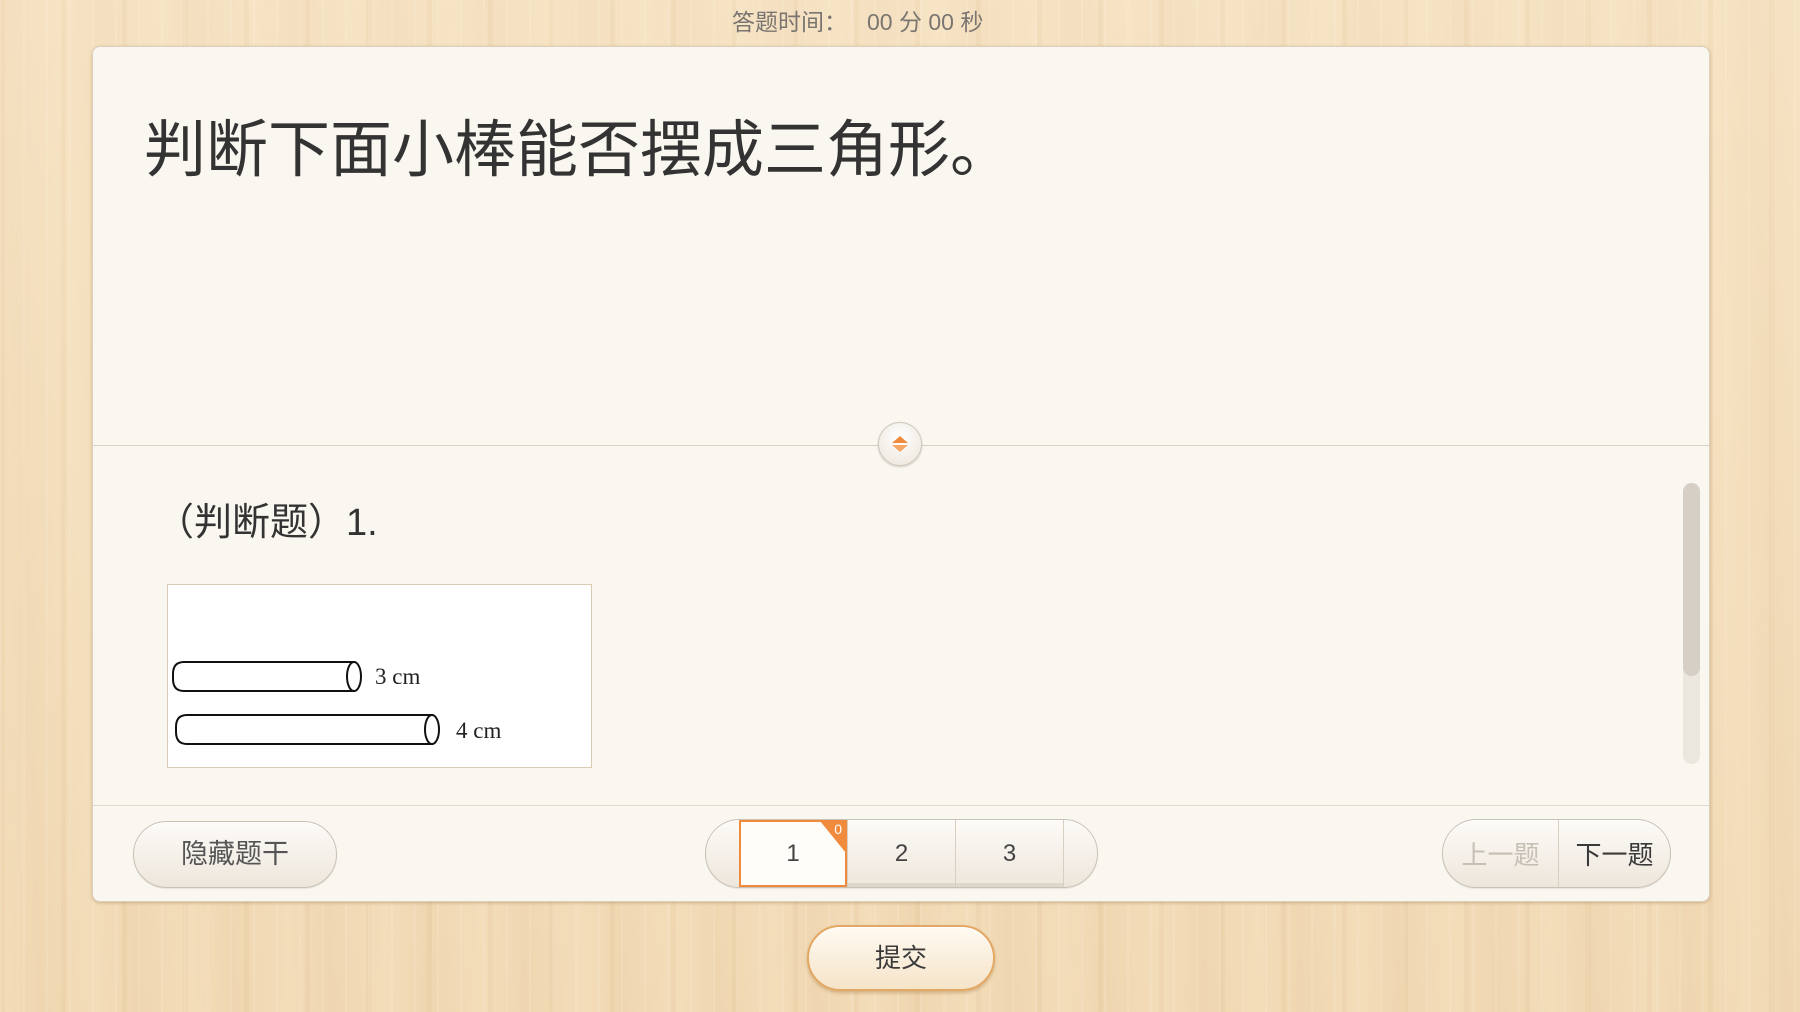  I want to click on page-label: 2, so click(901, 853).